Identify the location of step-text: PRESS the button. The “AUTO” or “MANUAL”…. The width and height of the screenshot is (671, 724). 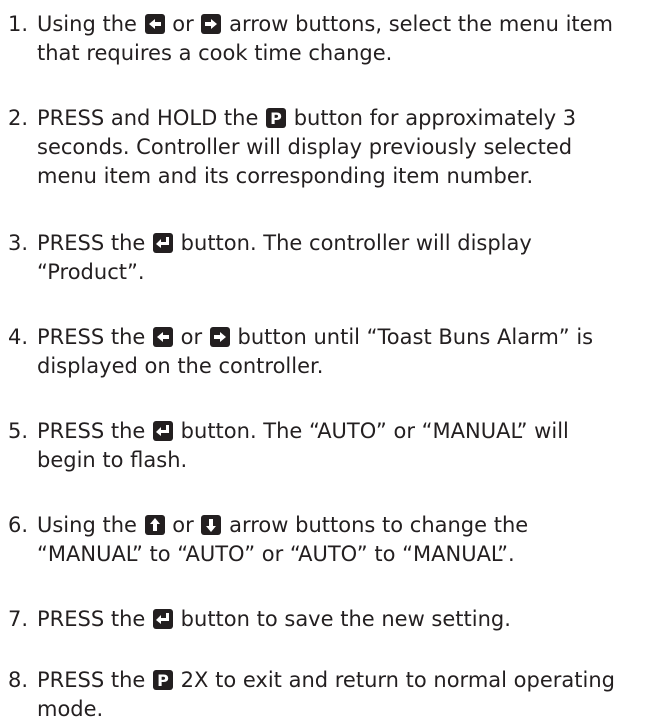
(354, 446).